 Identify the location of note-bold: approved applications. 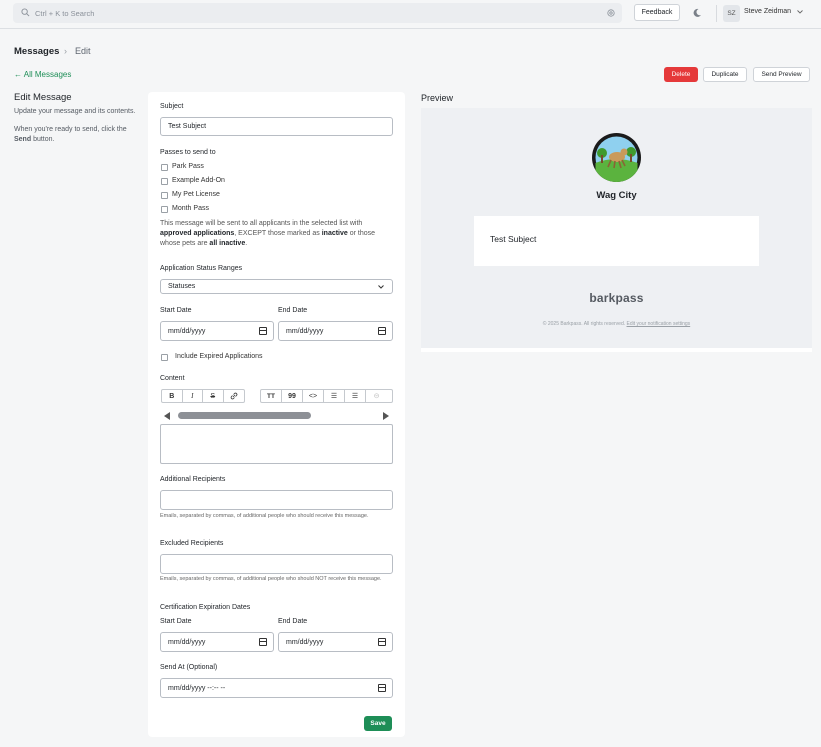
(197, 233).